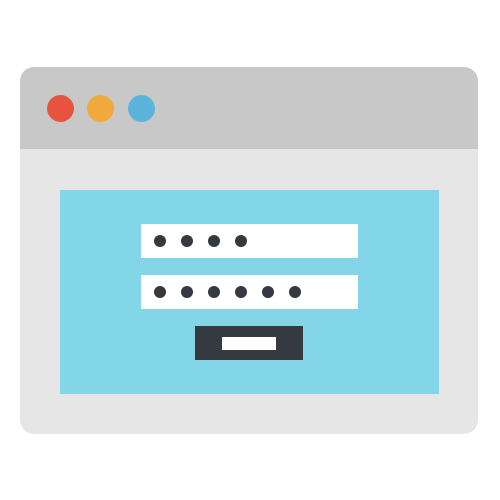  I want to click on blank-label-bar-icon, so click(249, 343).